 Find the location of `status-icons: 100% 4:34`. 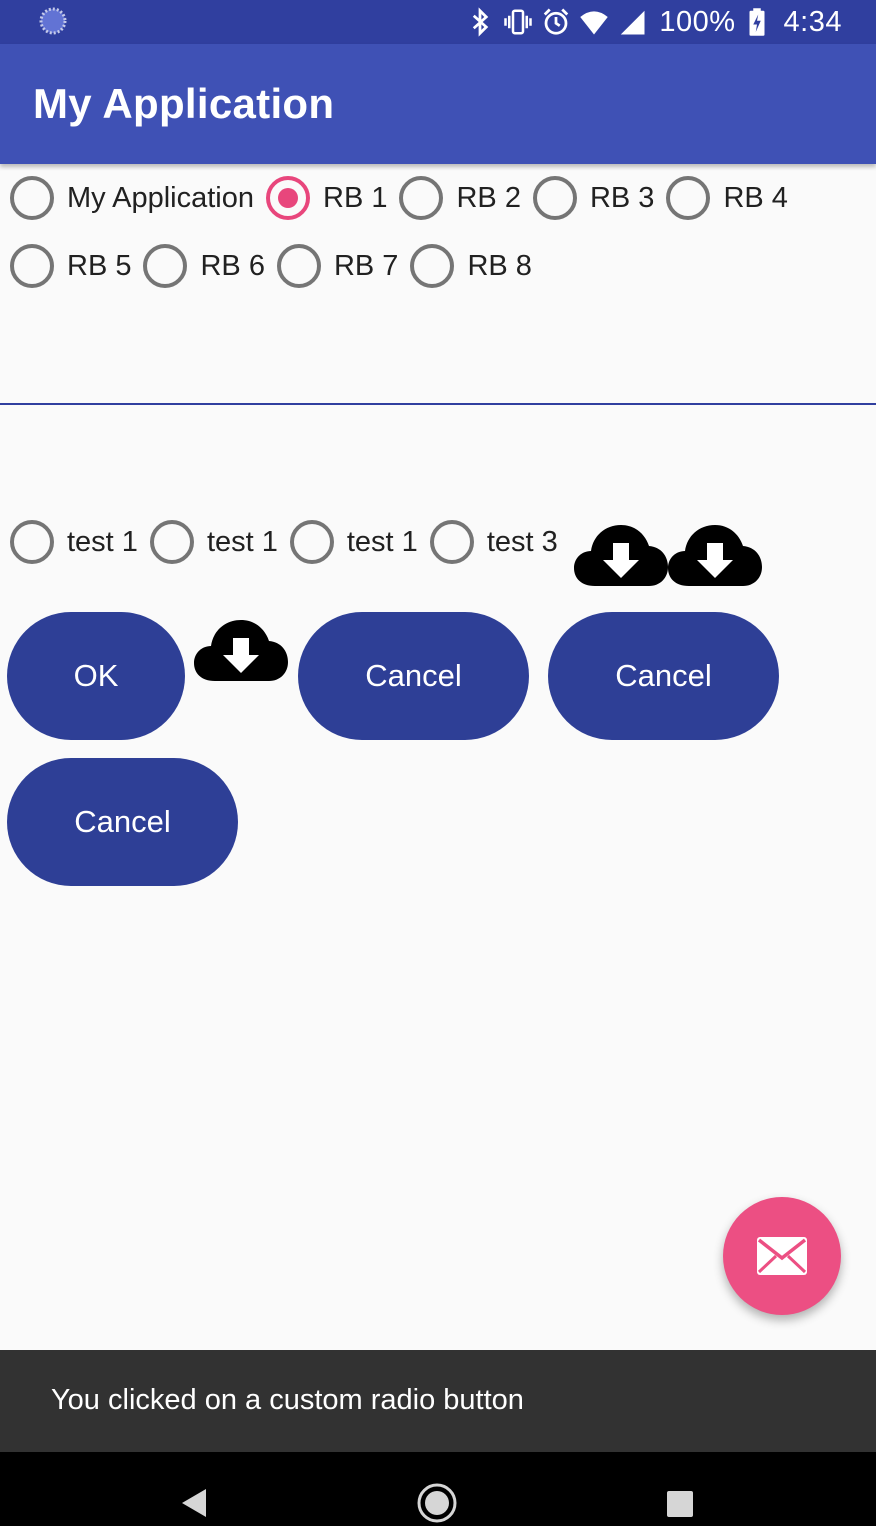

status-icons: 100% 4:34 is located at coordinates (649, 22).